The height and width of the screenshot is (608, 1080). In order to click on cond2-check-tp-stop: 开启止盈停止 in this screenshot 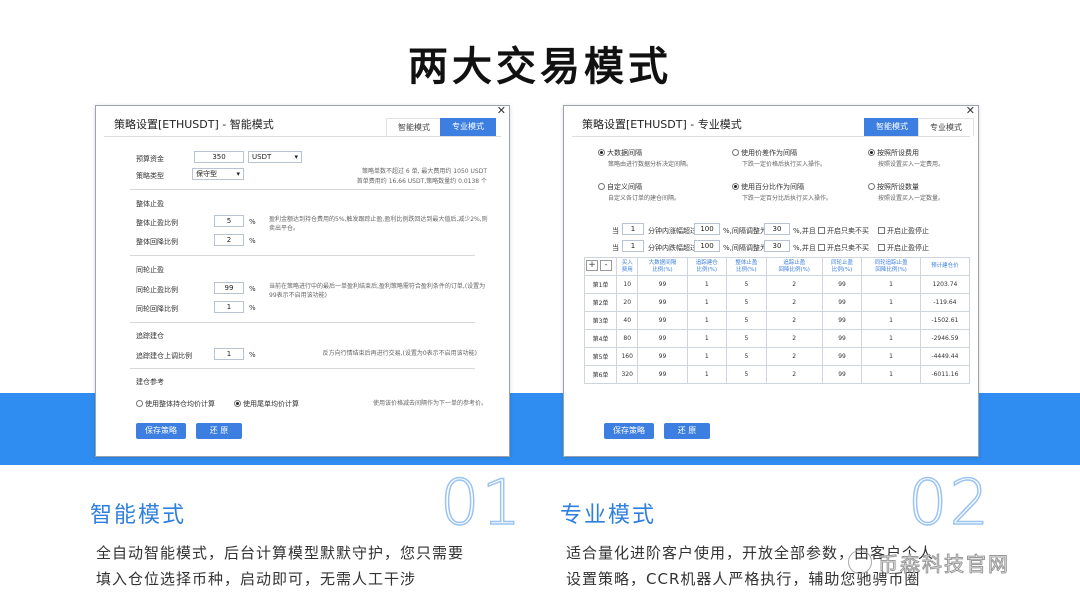, I will do `click(903, 248)`.